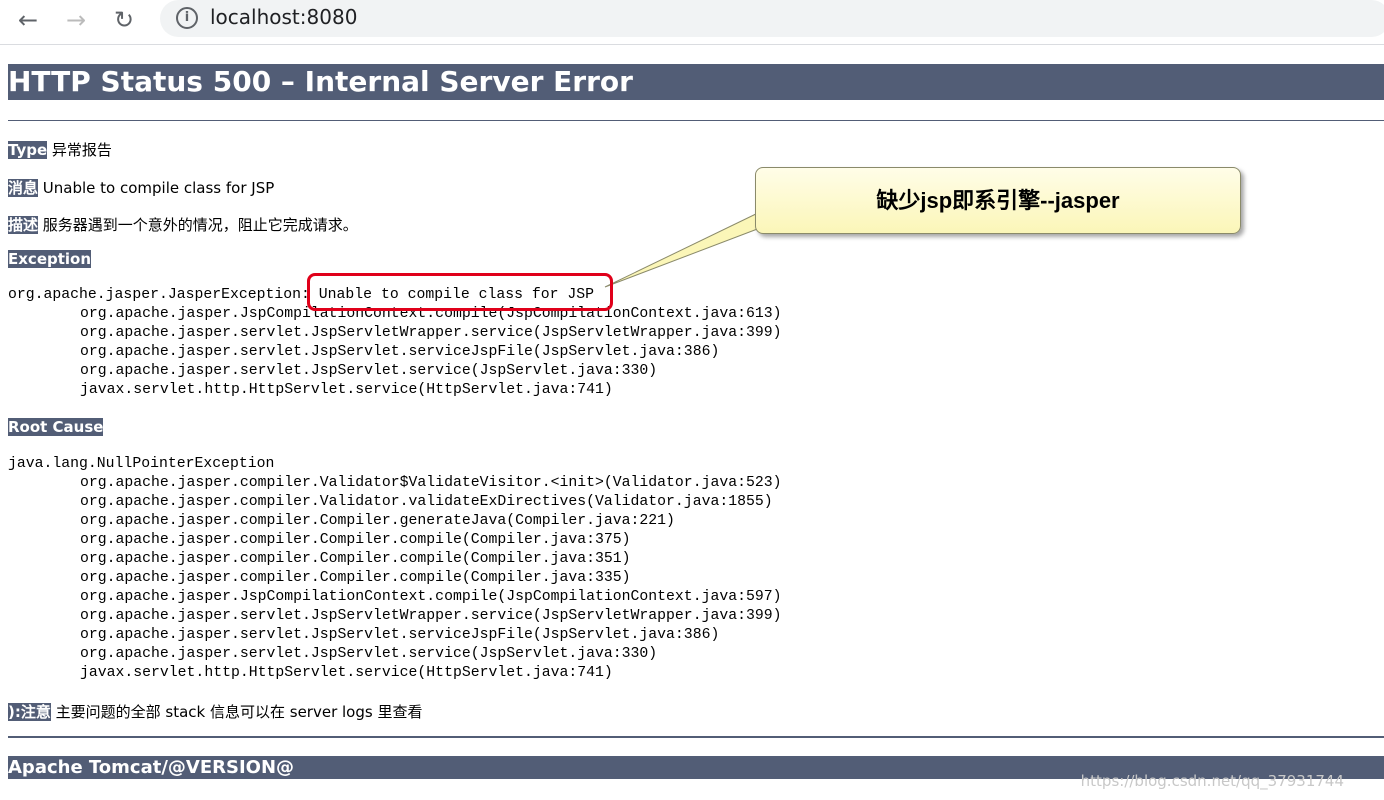 The image size is (1384, 800). I want to click on highlight-box, so click(460, 292).